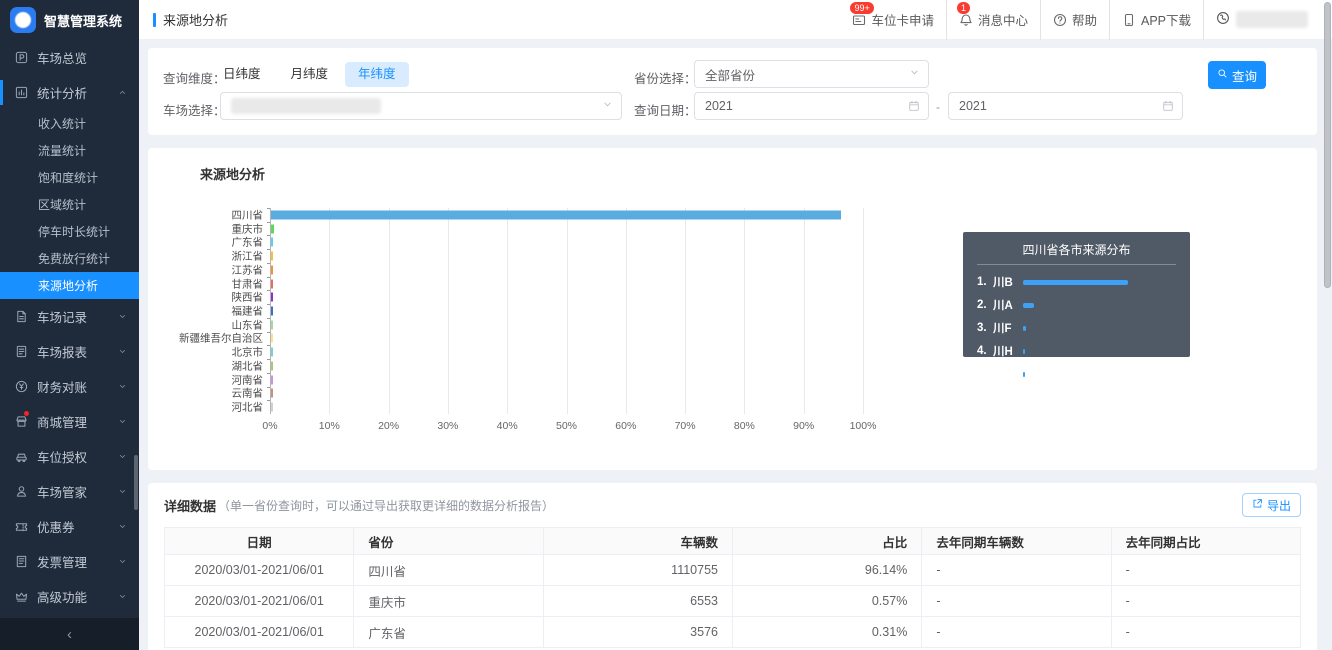 Image resolution: width=1332 pixels, height=650 pixels. What do you see at coordinates (547, 352) in the screenshot?
I see `chart-row-北京市: 北京市` at bounding box center [547, 352].